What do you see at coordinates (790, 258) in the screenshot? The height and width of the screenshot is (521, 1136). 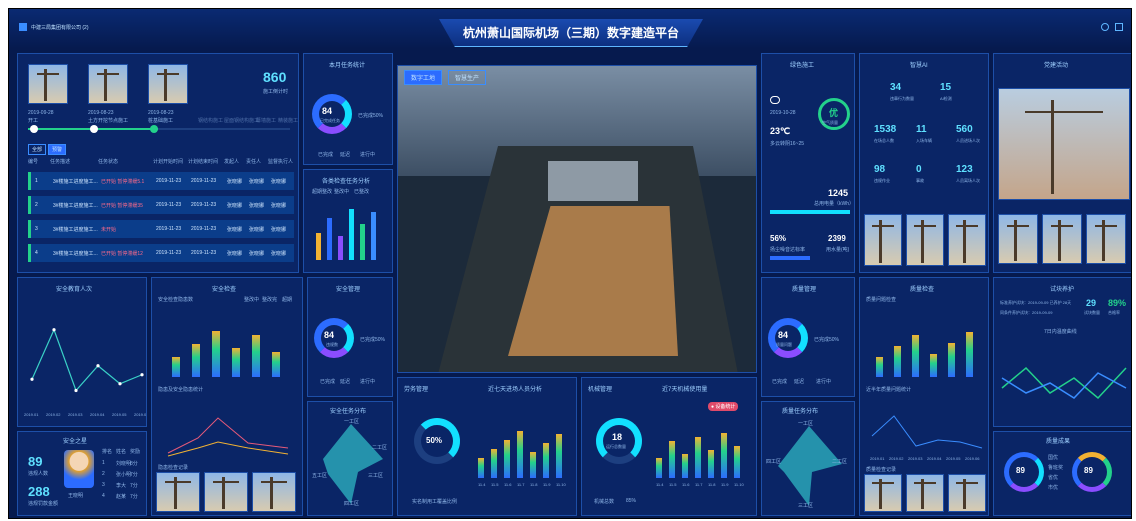 I see `dust-bar` at bounding box center [790, 258].